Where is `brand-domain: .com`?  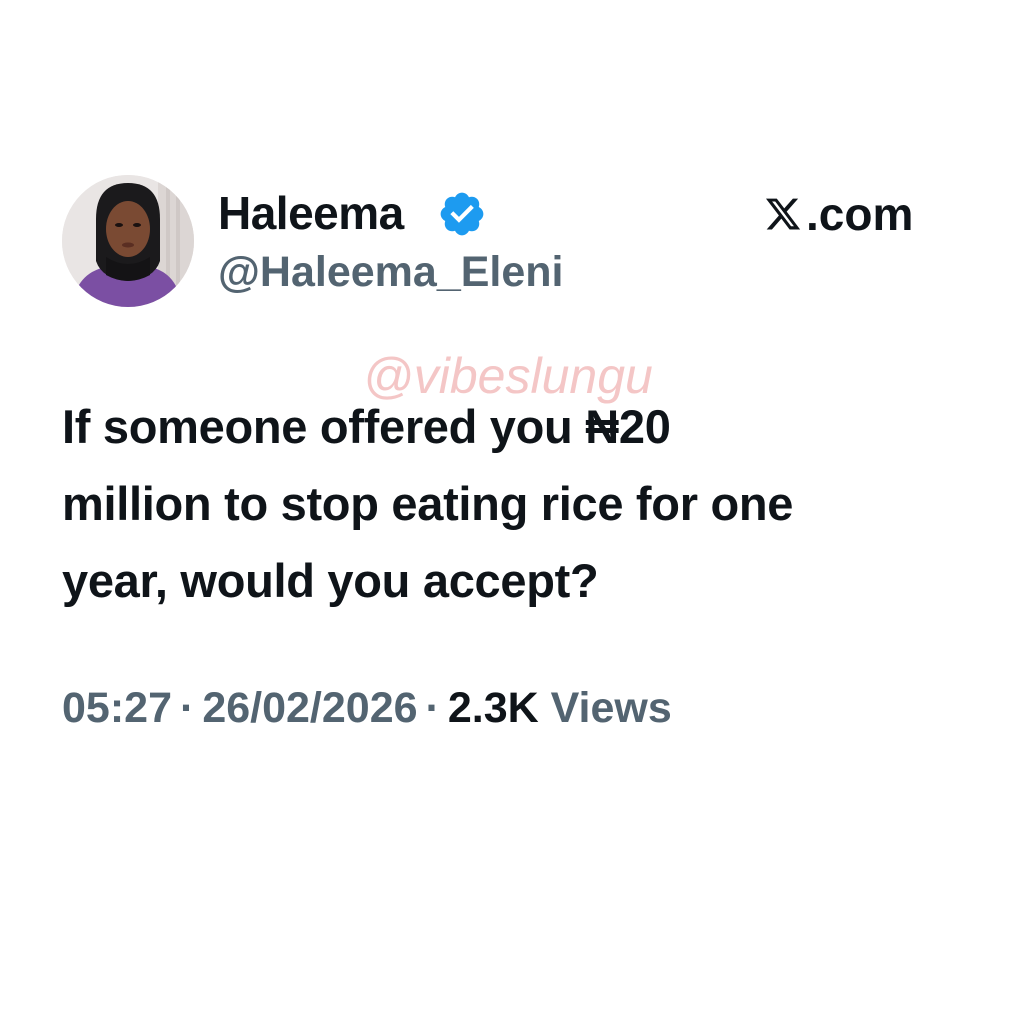
brand-domain: .com is located at coordinates (860, 214).